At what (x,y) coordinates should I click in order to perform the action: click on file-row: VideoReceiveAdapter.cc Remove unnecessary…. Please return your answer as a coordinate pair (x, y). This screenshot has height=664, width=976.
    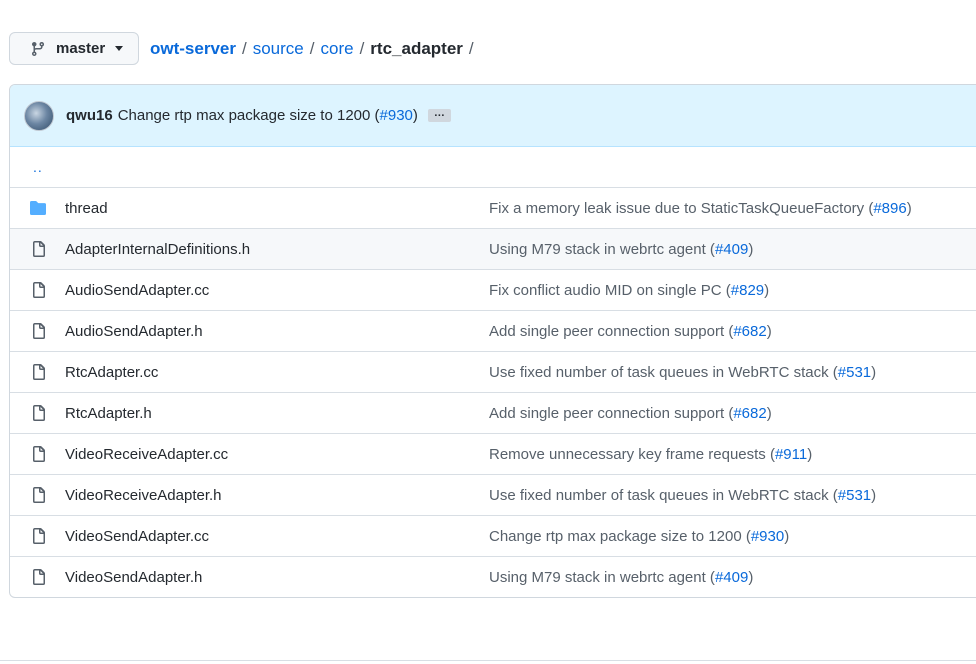
    Looking at the image, I should click on (493, 453).